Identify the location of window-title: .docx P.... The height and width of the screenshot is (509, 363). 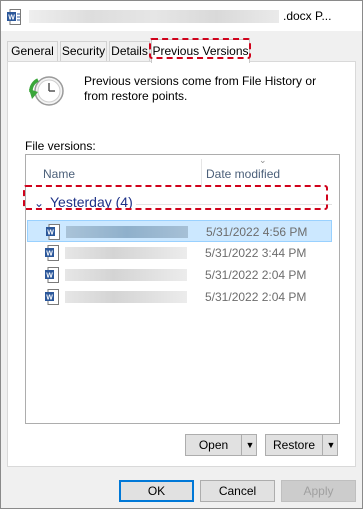
(307, 16).